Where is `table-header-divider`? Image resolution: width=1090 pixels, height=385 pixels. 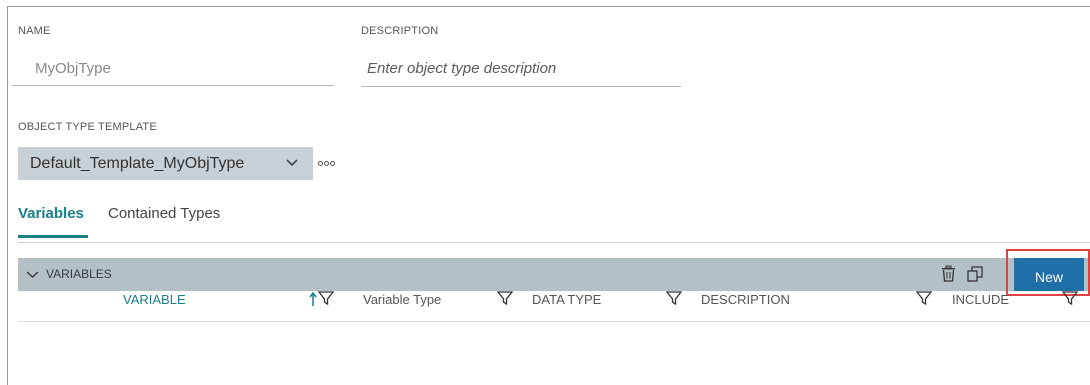 table-header-divider is located at coordinates (554, 321).